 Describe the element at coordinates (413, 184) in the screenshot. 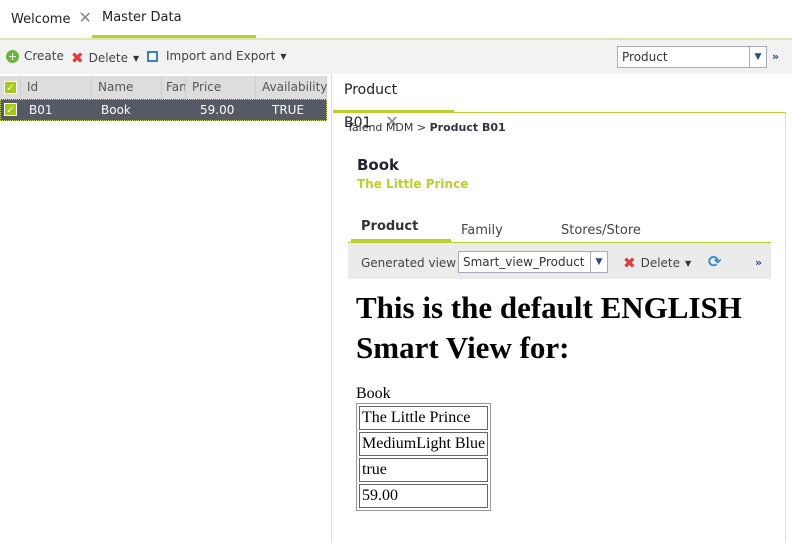

I see `record-subtitle: The Little Prince` at that location.